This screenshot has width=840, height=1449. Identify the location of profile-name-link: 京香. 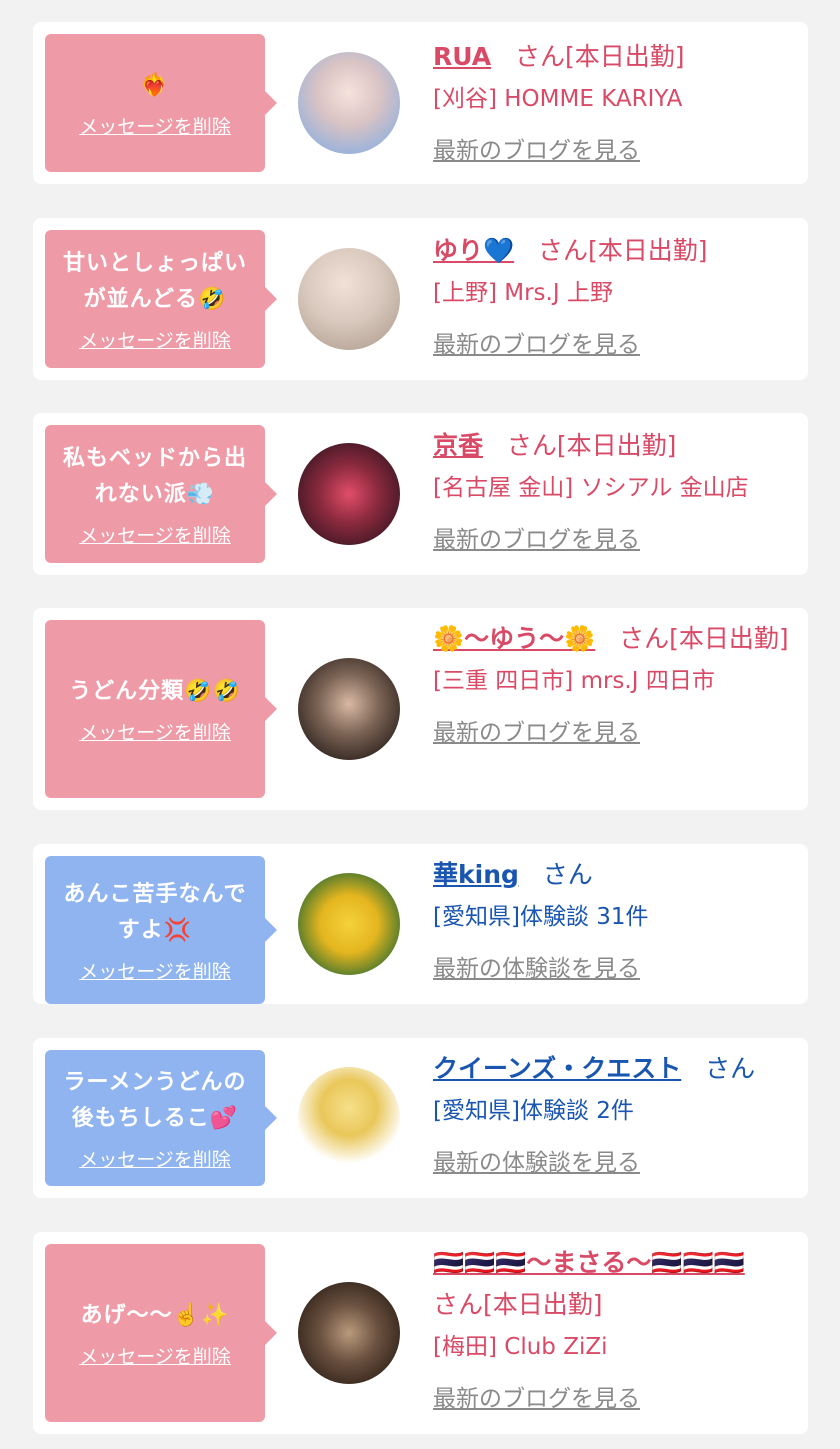
(458, 445).